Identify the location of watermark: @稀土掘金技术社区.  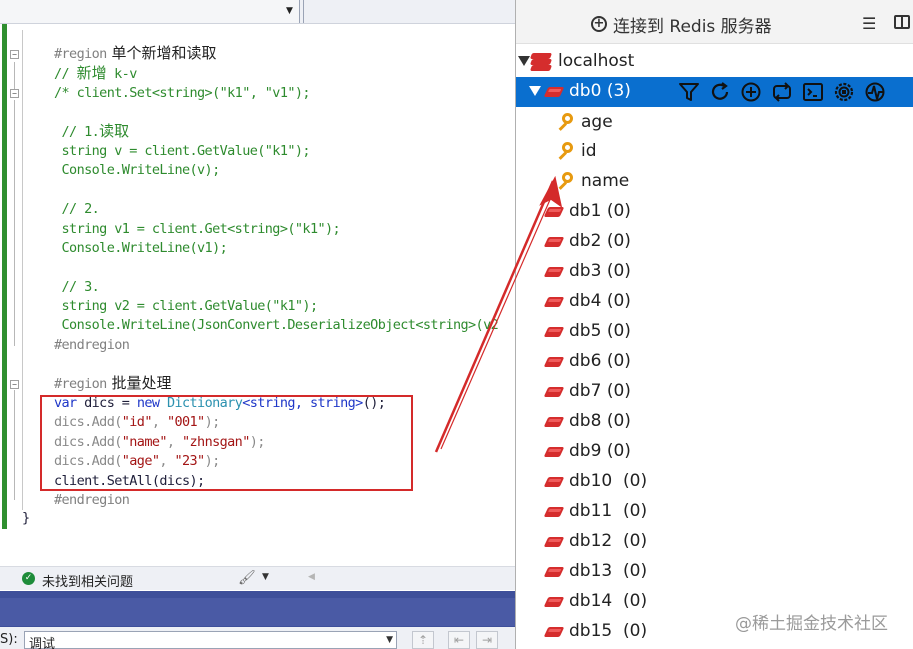
(811, 624).